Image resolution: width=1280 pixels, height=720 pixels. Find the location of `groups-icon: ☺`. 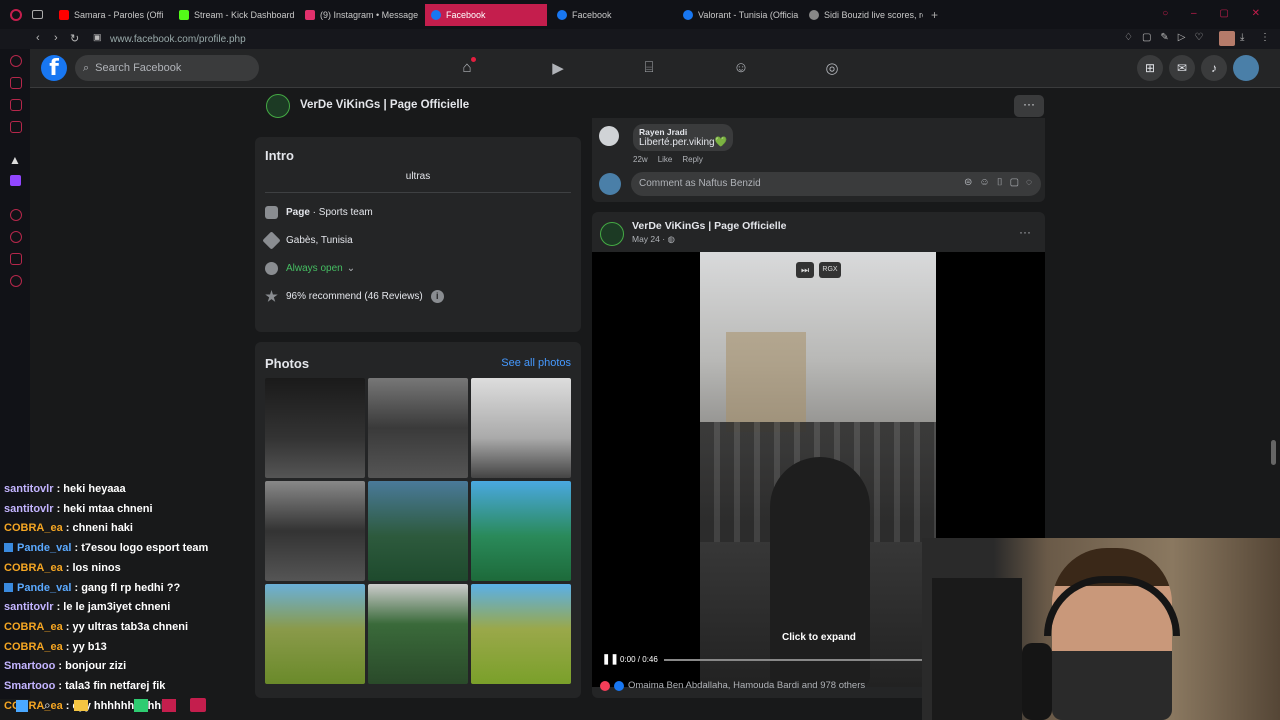

groups-icon: ☺ is located at coordinates (741, 68).